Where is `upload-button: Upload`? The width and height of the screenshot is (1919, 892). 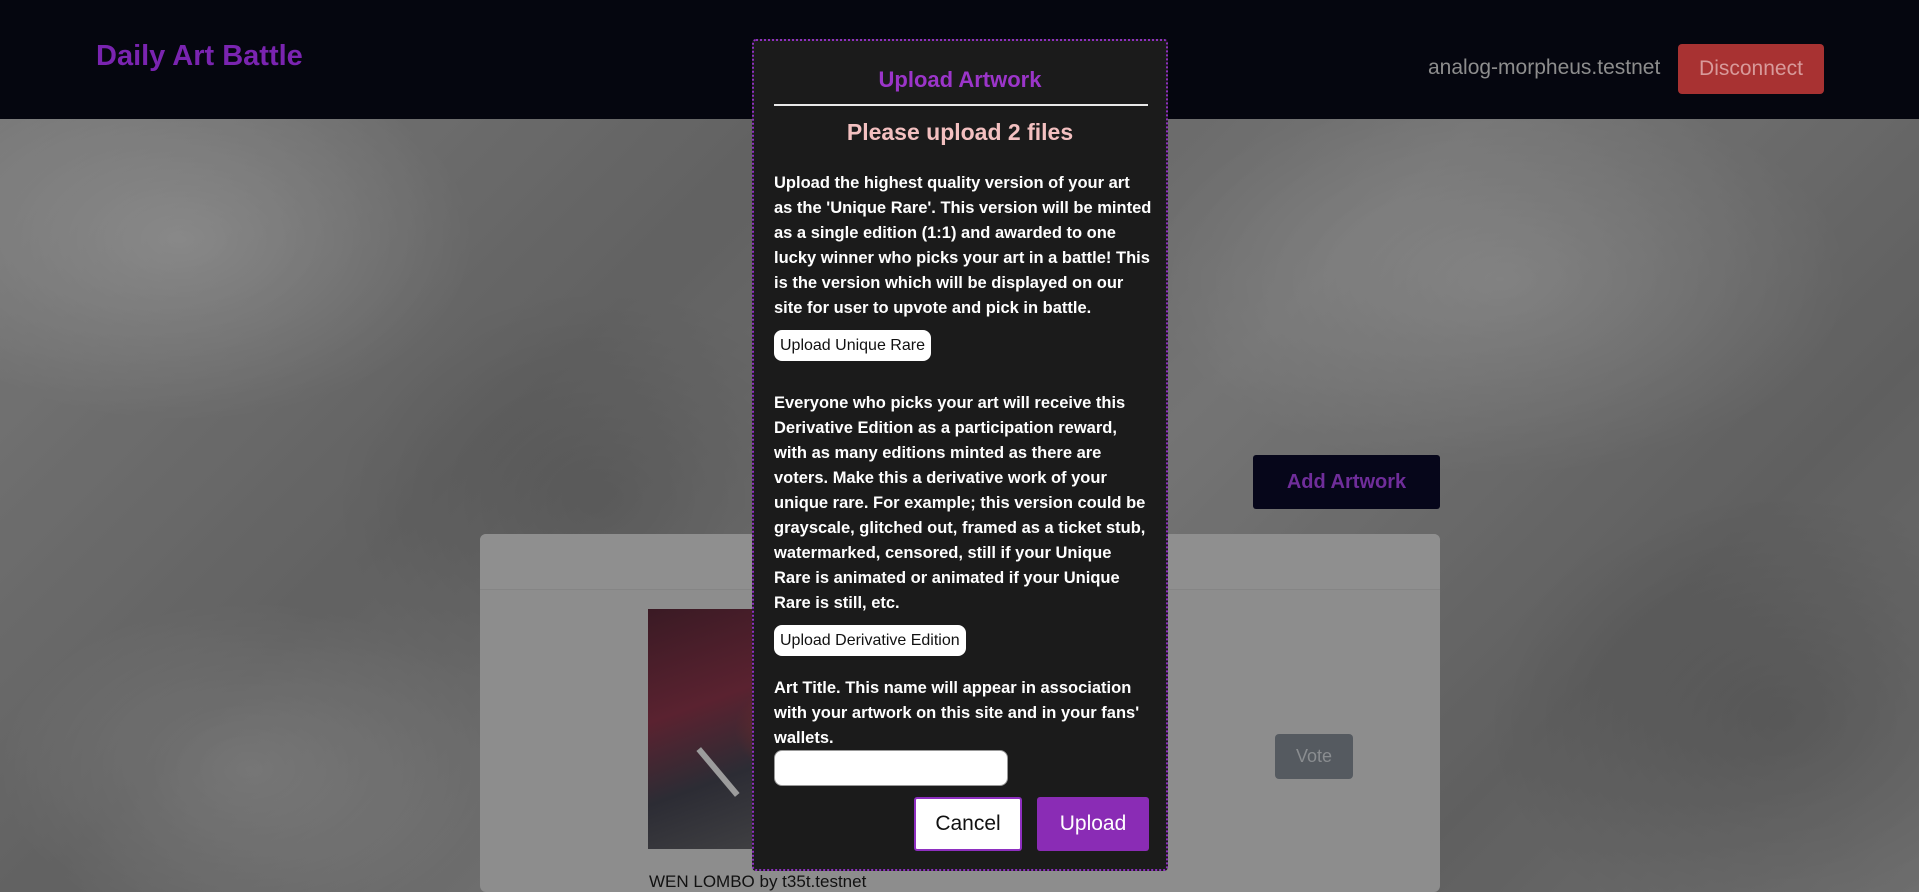 upload-button: Upload is located at coordinates (1093, 824).